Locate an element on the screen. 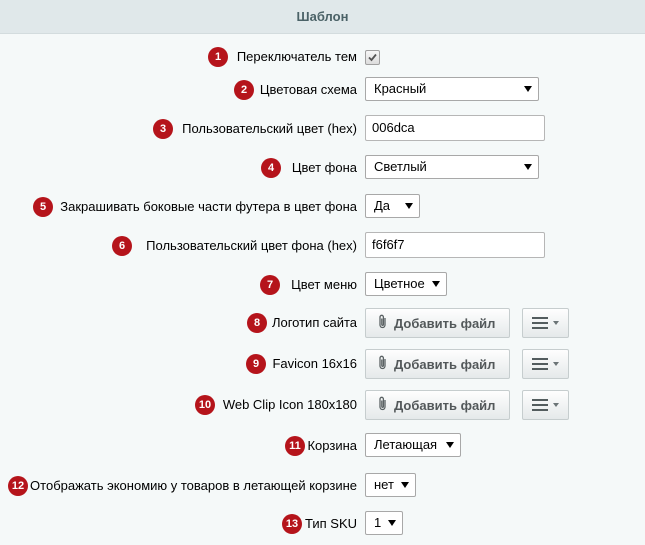 The image size is (645, 545). row-menu-color: 7 Цвет меню Цветное is located at coordinates (322, 285).